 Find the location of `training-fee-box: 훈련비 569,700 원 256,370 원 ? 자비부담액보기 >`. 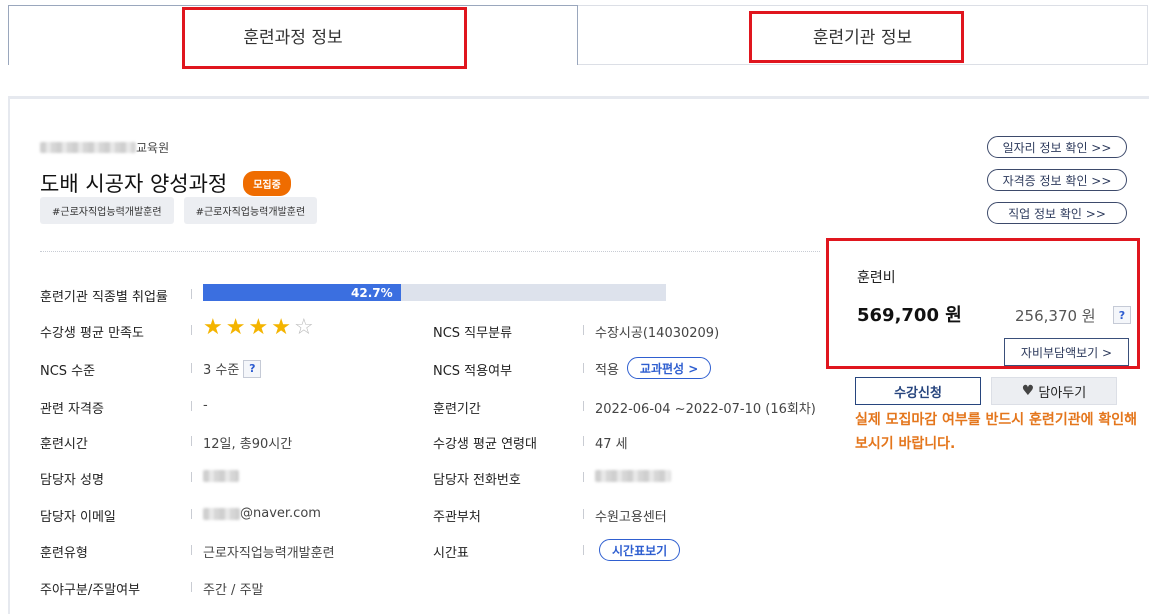

training-fee-box: 훈련비 569,700 원 256,370 원 ? 자비부담액보기 > is located at coordinates (983, 303).